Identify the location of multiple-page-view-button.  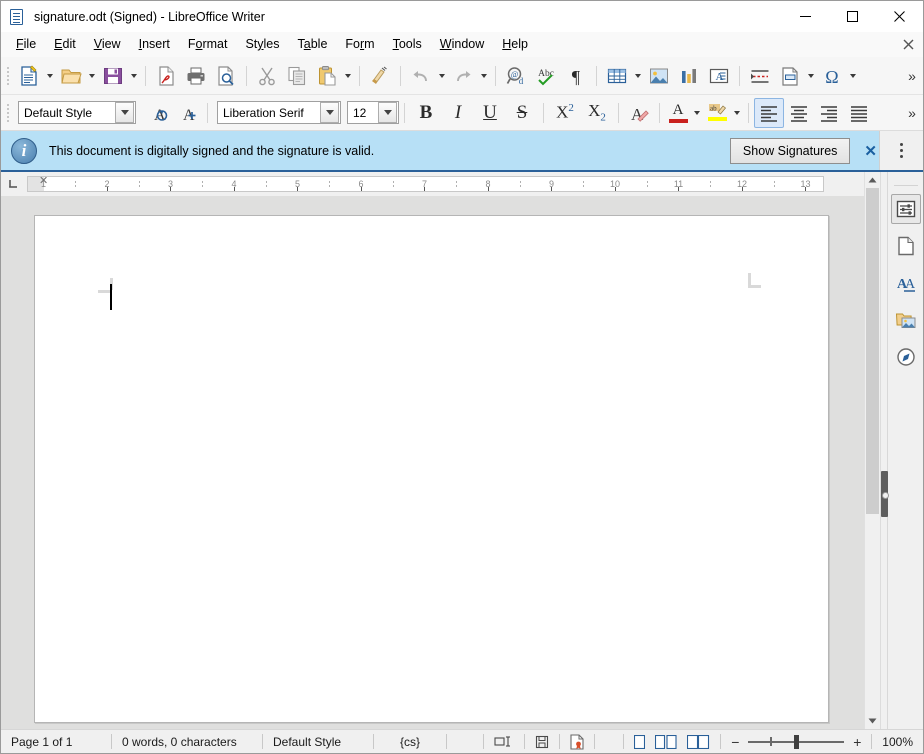
(666, 741).